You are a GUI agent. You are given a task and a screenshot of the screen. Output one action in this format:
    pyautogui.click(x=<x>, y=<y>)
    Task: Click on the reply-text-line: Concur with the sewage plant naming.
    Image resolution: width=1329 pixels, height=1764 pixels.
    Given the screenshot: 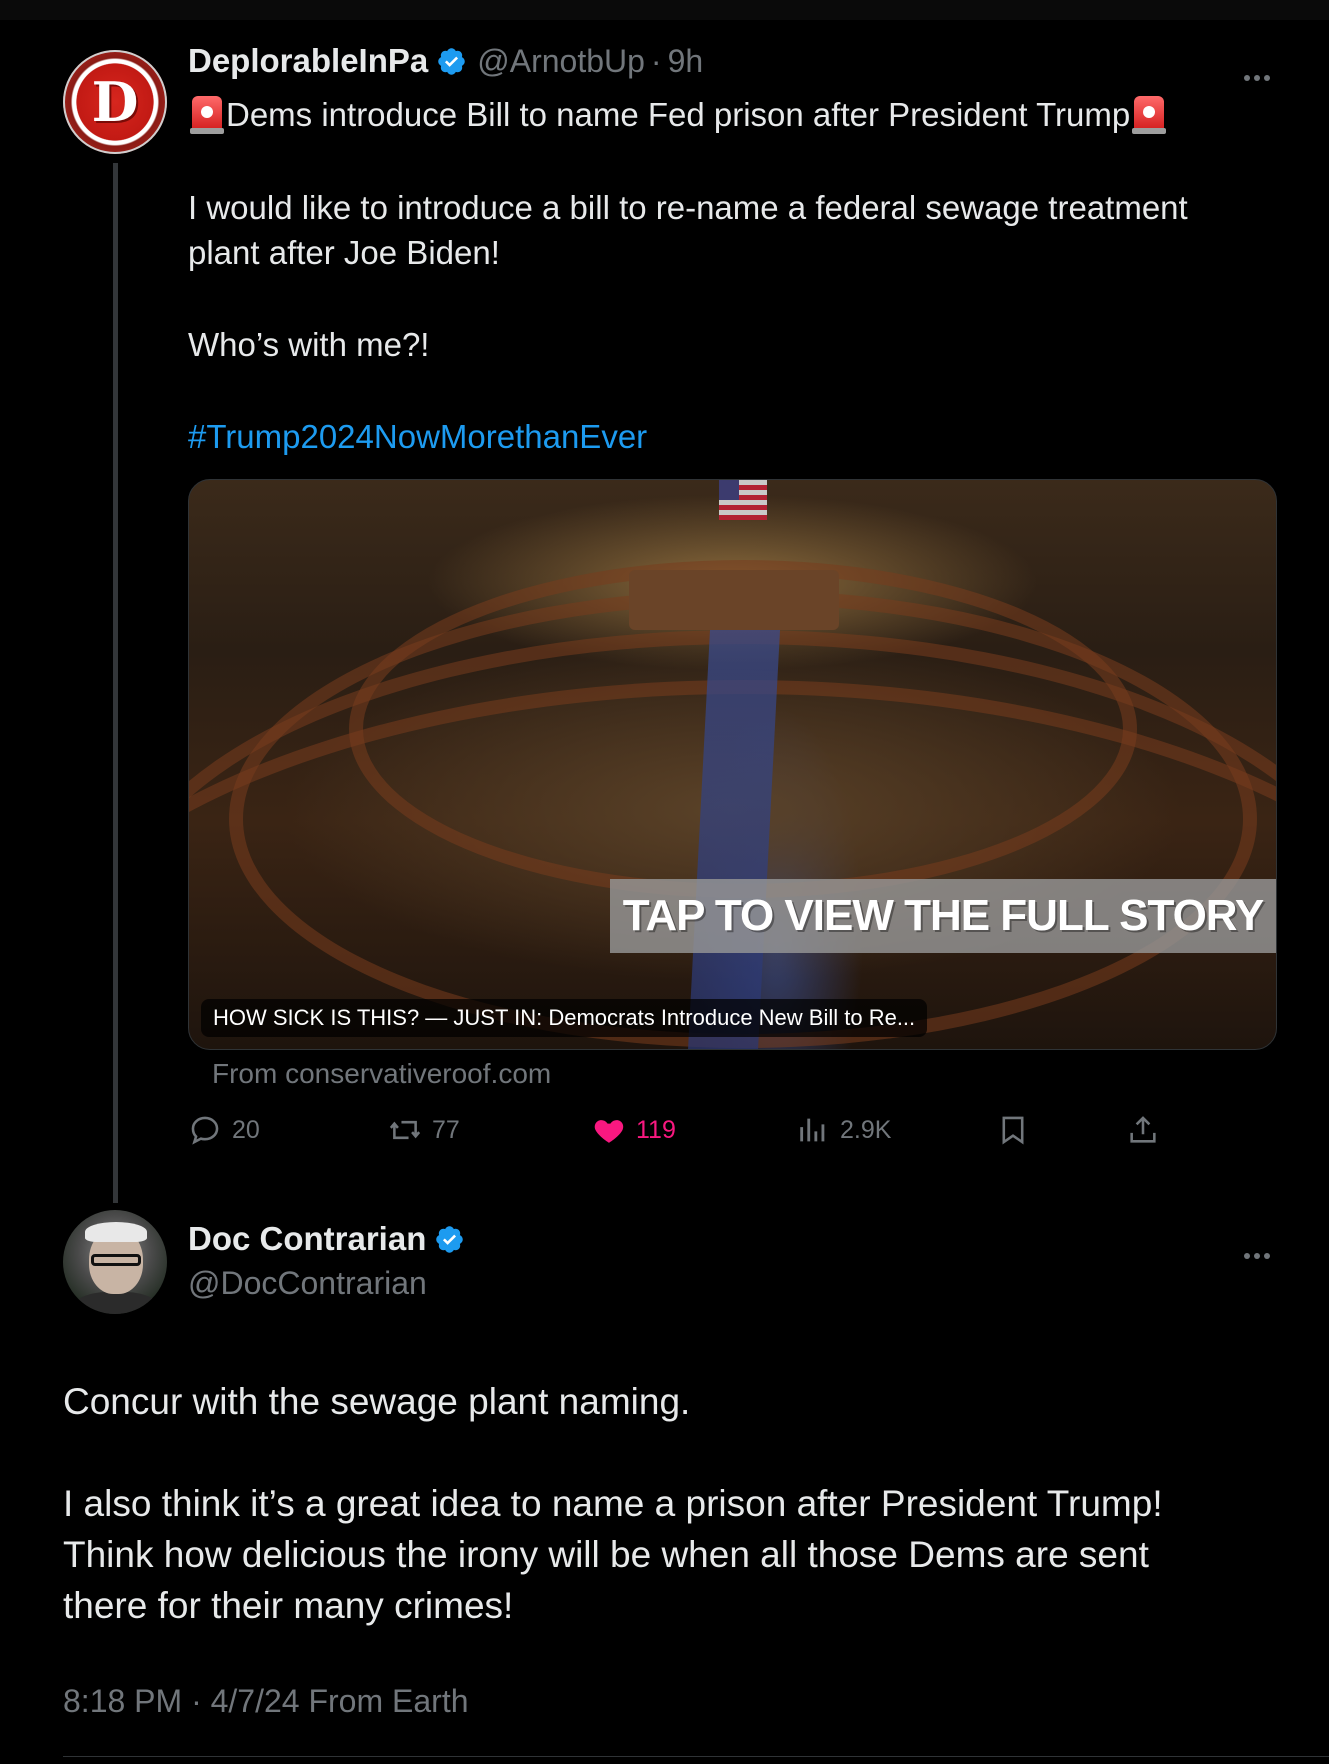 What is the action you would take?
    pyautogui.click(x=377, y=1401)
    